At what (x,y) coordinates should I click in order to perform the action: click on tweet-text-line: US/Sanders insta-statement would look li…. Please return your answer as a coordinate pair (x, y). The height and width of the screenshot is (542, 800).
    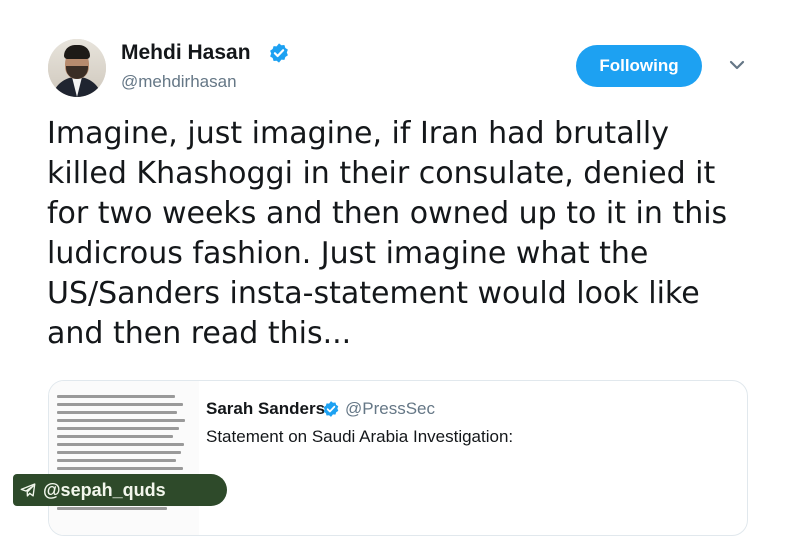
    Looking at the image, I should click on (373, 293).